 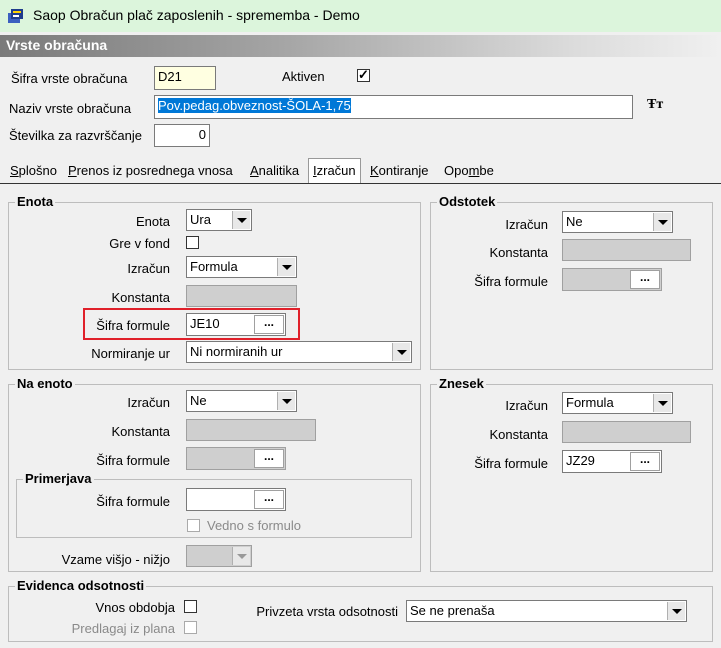 What do you see at coordinates (360, 183) in the screenshot?
I see `tab-divider` at bounding box center [360, 183].